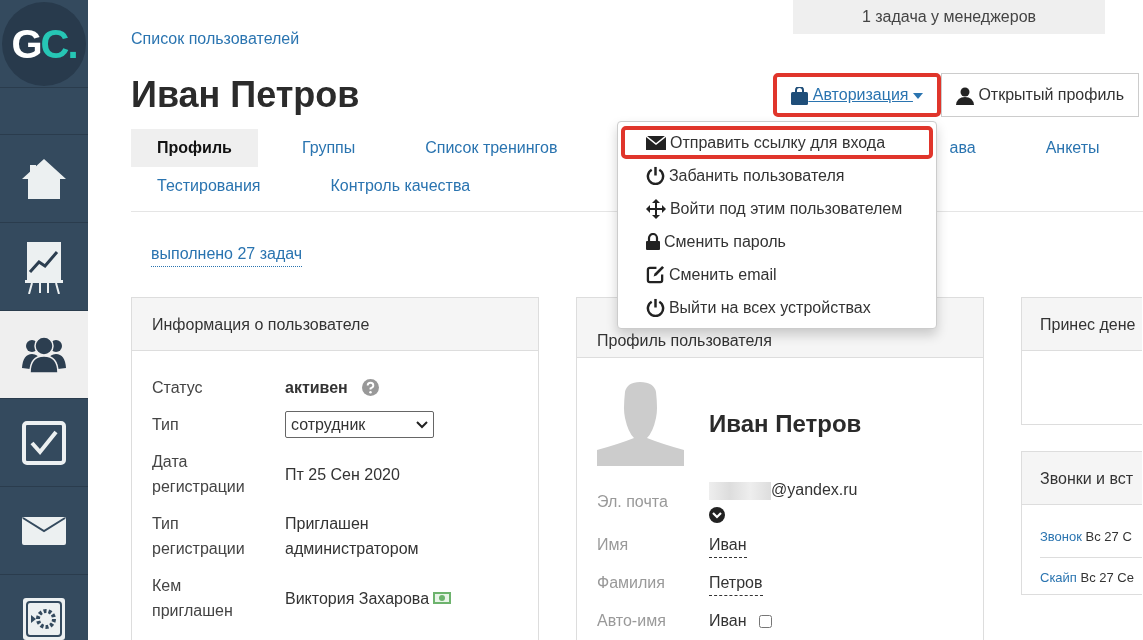 Image resolution: width=1143 pixels, height=640 pixels. I want to click on field-value: Виктория Захарова, so click(357, 598).